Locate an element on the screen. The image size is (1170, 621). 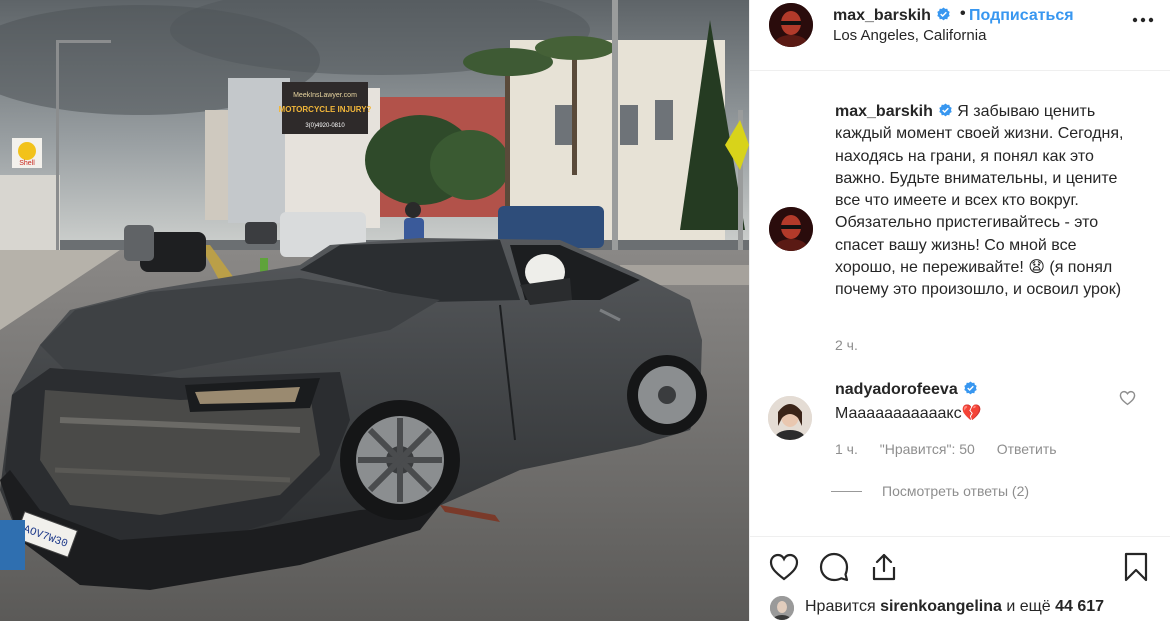
caption-verified-badge-icon is located at coordinates (945, 110).